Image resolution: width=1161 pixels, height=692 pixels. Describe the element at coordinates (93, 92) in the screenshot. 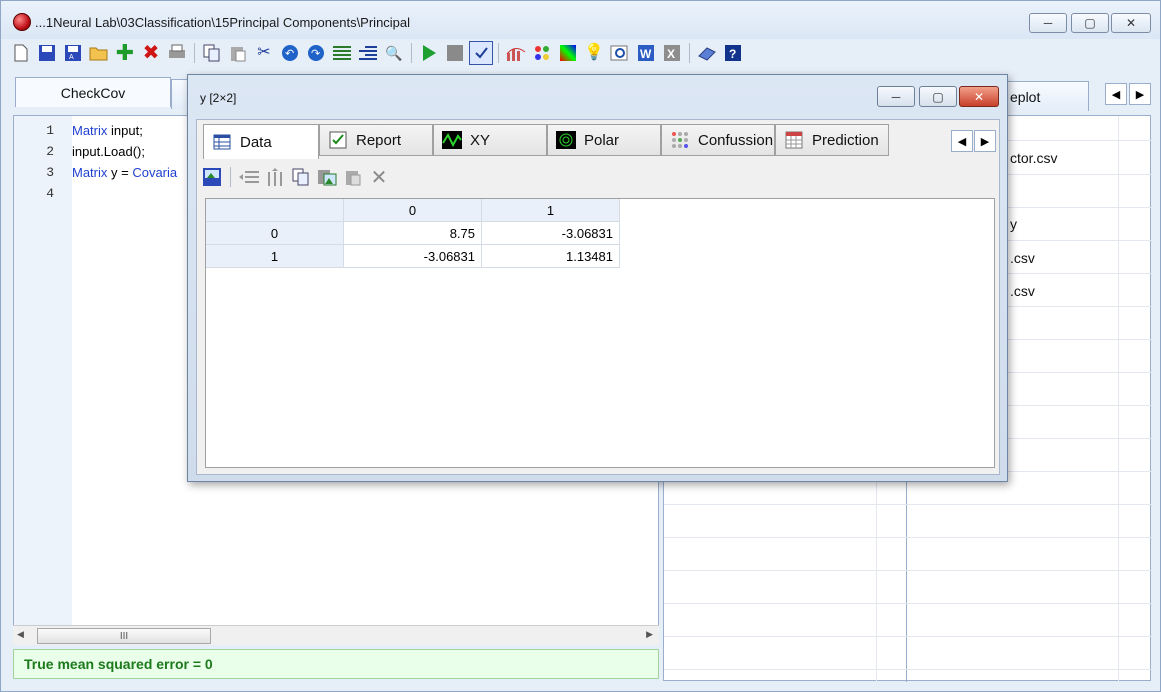

I see `tab-checkcov: CheckCov` at that location.